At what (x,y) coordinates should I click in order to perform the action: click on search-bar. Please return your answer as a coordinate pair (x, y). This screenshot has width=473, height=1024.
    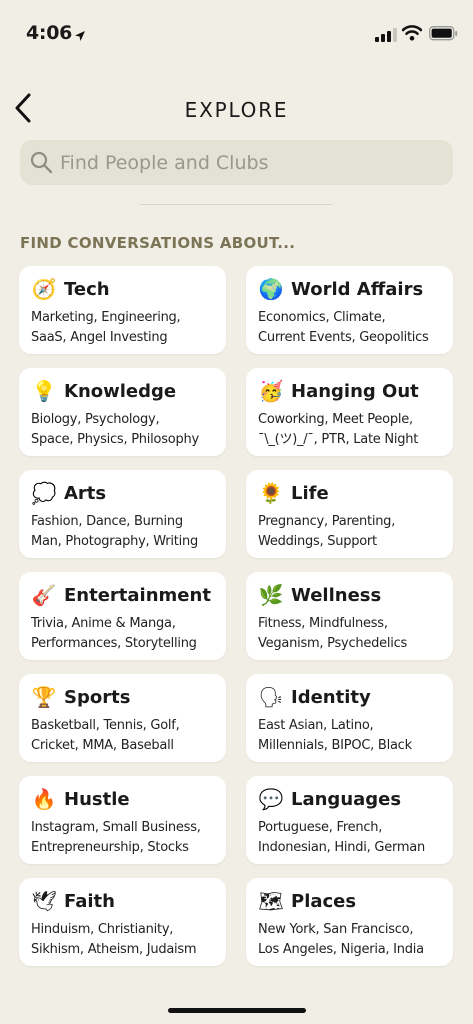
    Looking at the image, I should click on (236, 162).